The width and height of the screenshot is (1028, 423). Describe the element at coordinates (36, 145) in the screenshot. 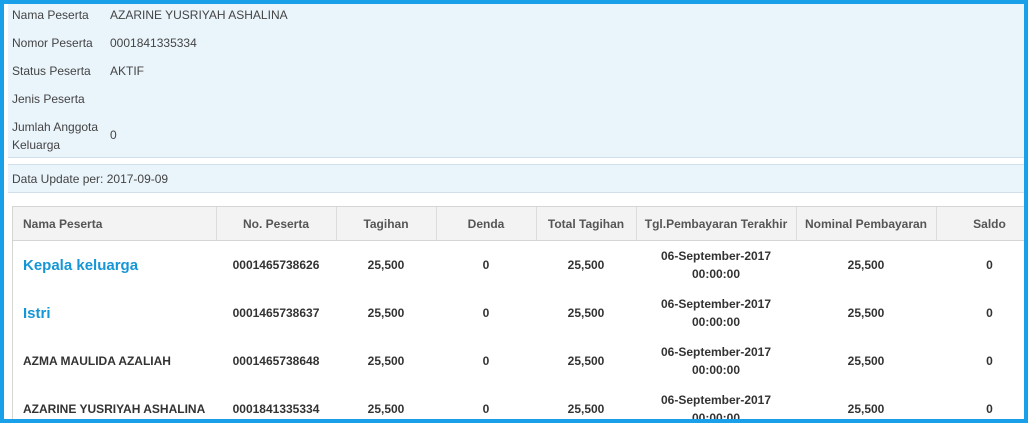

I see `keluarga-label: Keluarga` at that location.